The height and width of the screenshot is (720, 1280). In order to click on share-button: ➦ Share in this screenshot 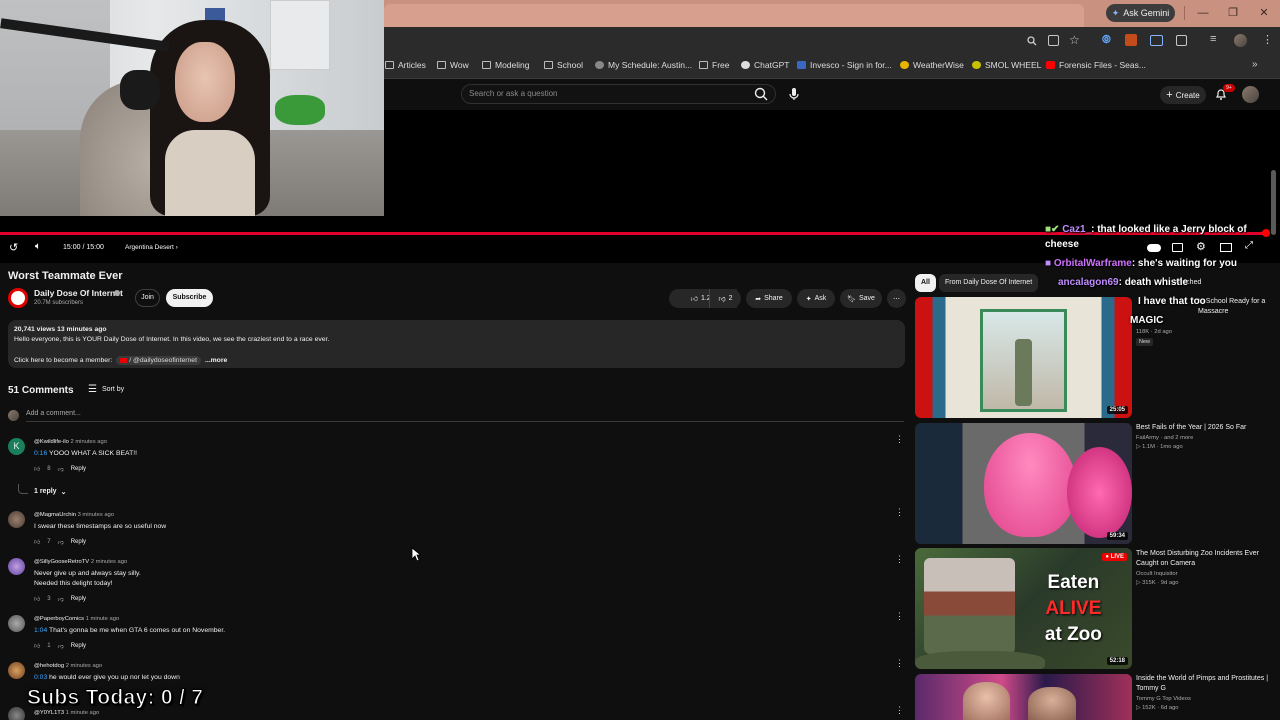, I will do `click(769, 298)`.